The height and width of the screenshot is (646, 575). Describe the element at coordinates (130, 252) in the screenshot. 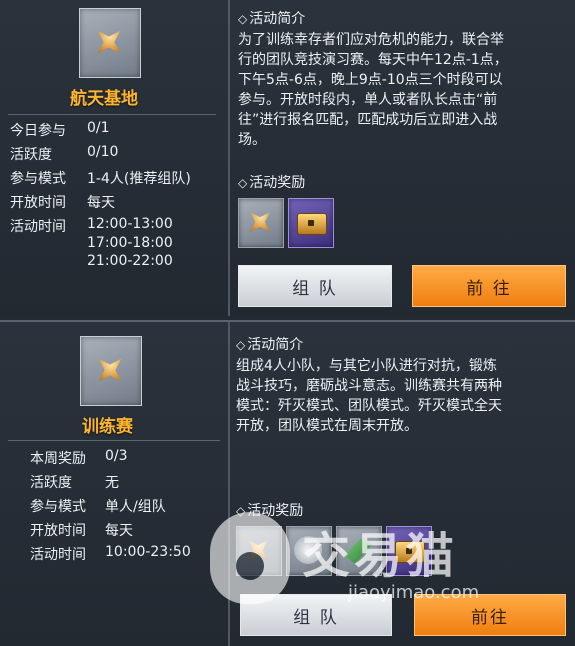

I see `event-time-list: 17:00-18:00 21:00-22:00` at that location.